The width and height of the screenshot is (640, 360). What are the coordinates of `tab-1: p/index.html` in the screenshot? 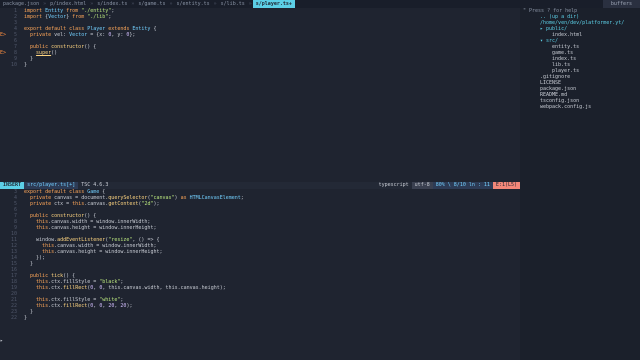 It's located at (68, 4).